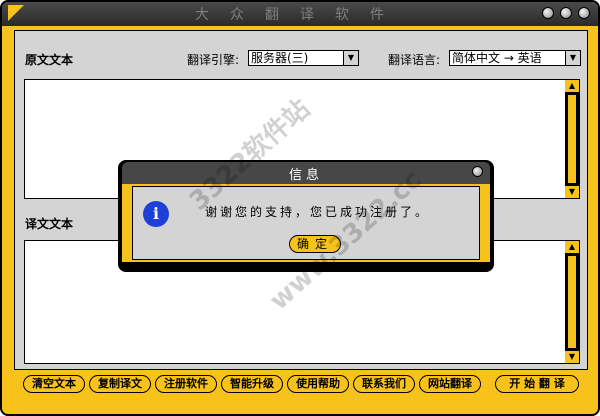  I want to click on engine-label: 翻译引擎:, so click(213, 60).